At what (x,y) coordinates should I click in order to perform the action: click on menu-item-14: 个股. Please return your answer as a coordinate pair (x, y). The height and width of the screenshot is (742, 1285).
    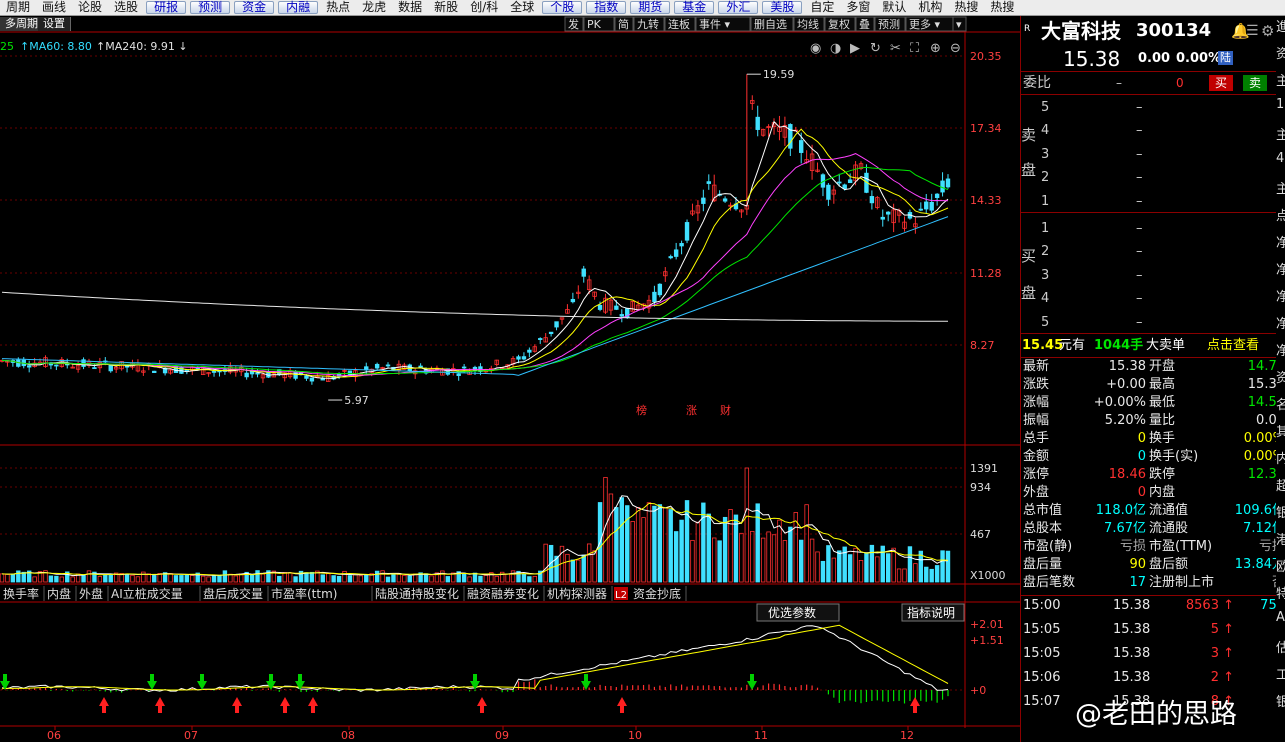
    Looking at the image, I should click on (562, 7).